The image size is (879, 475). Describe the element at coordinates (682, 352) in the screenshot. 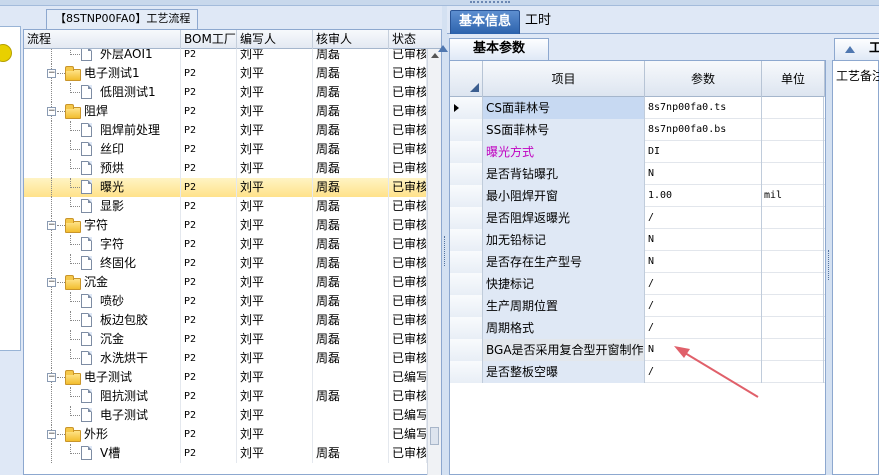

I see `annotation-arrow-head` at that location.